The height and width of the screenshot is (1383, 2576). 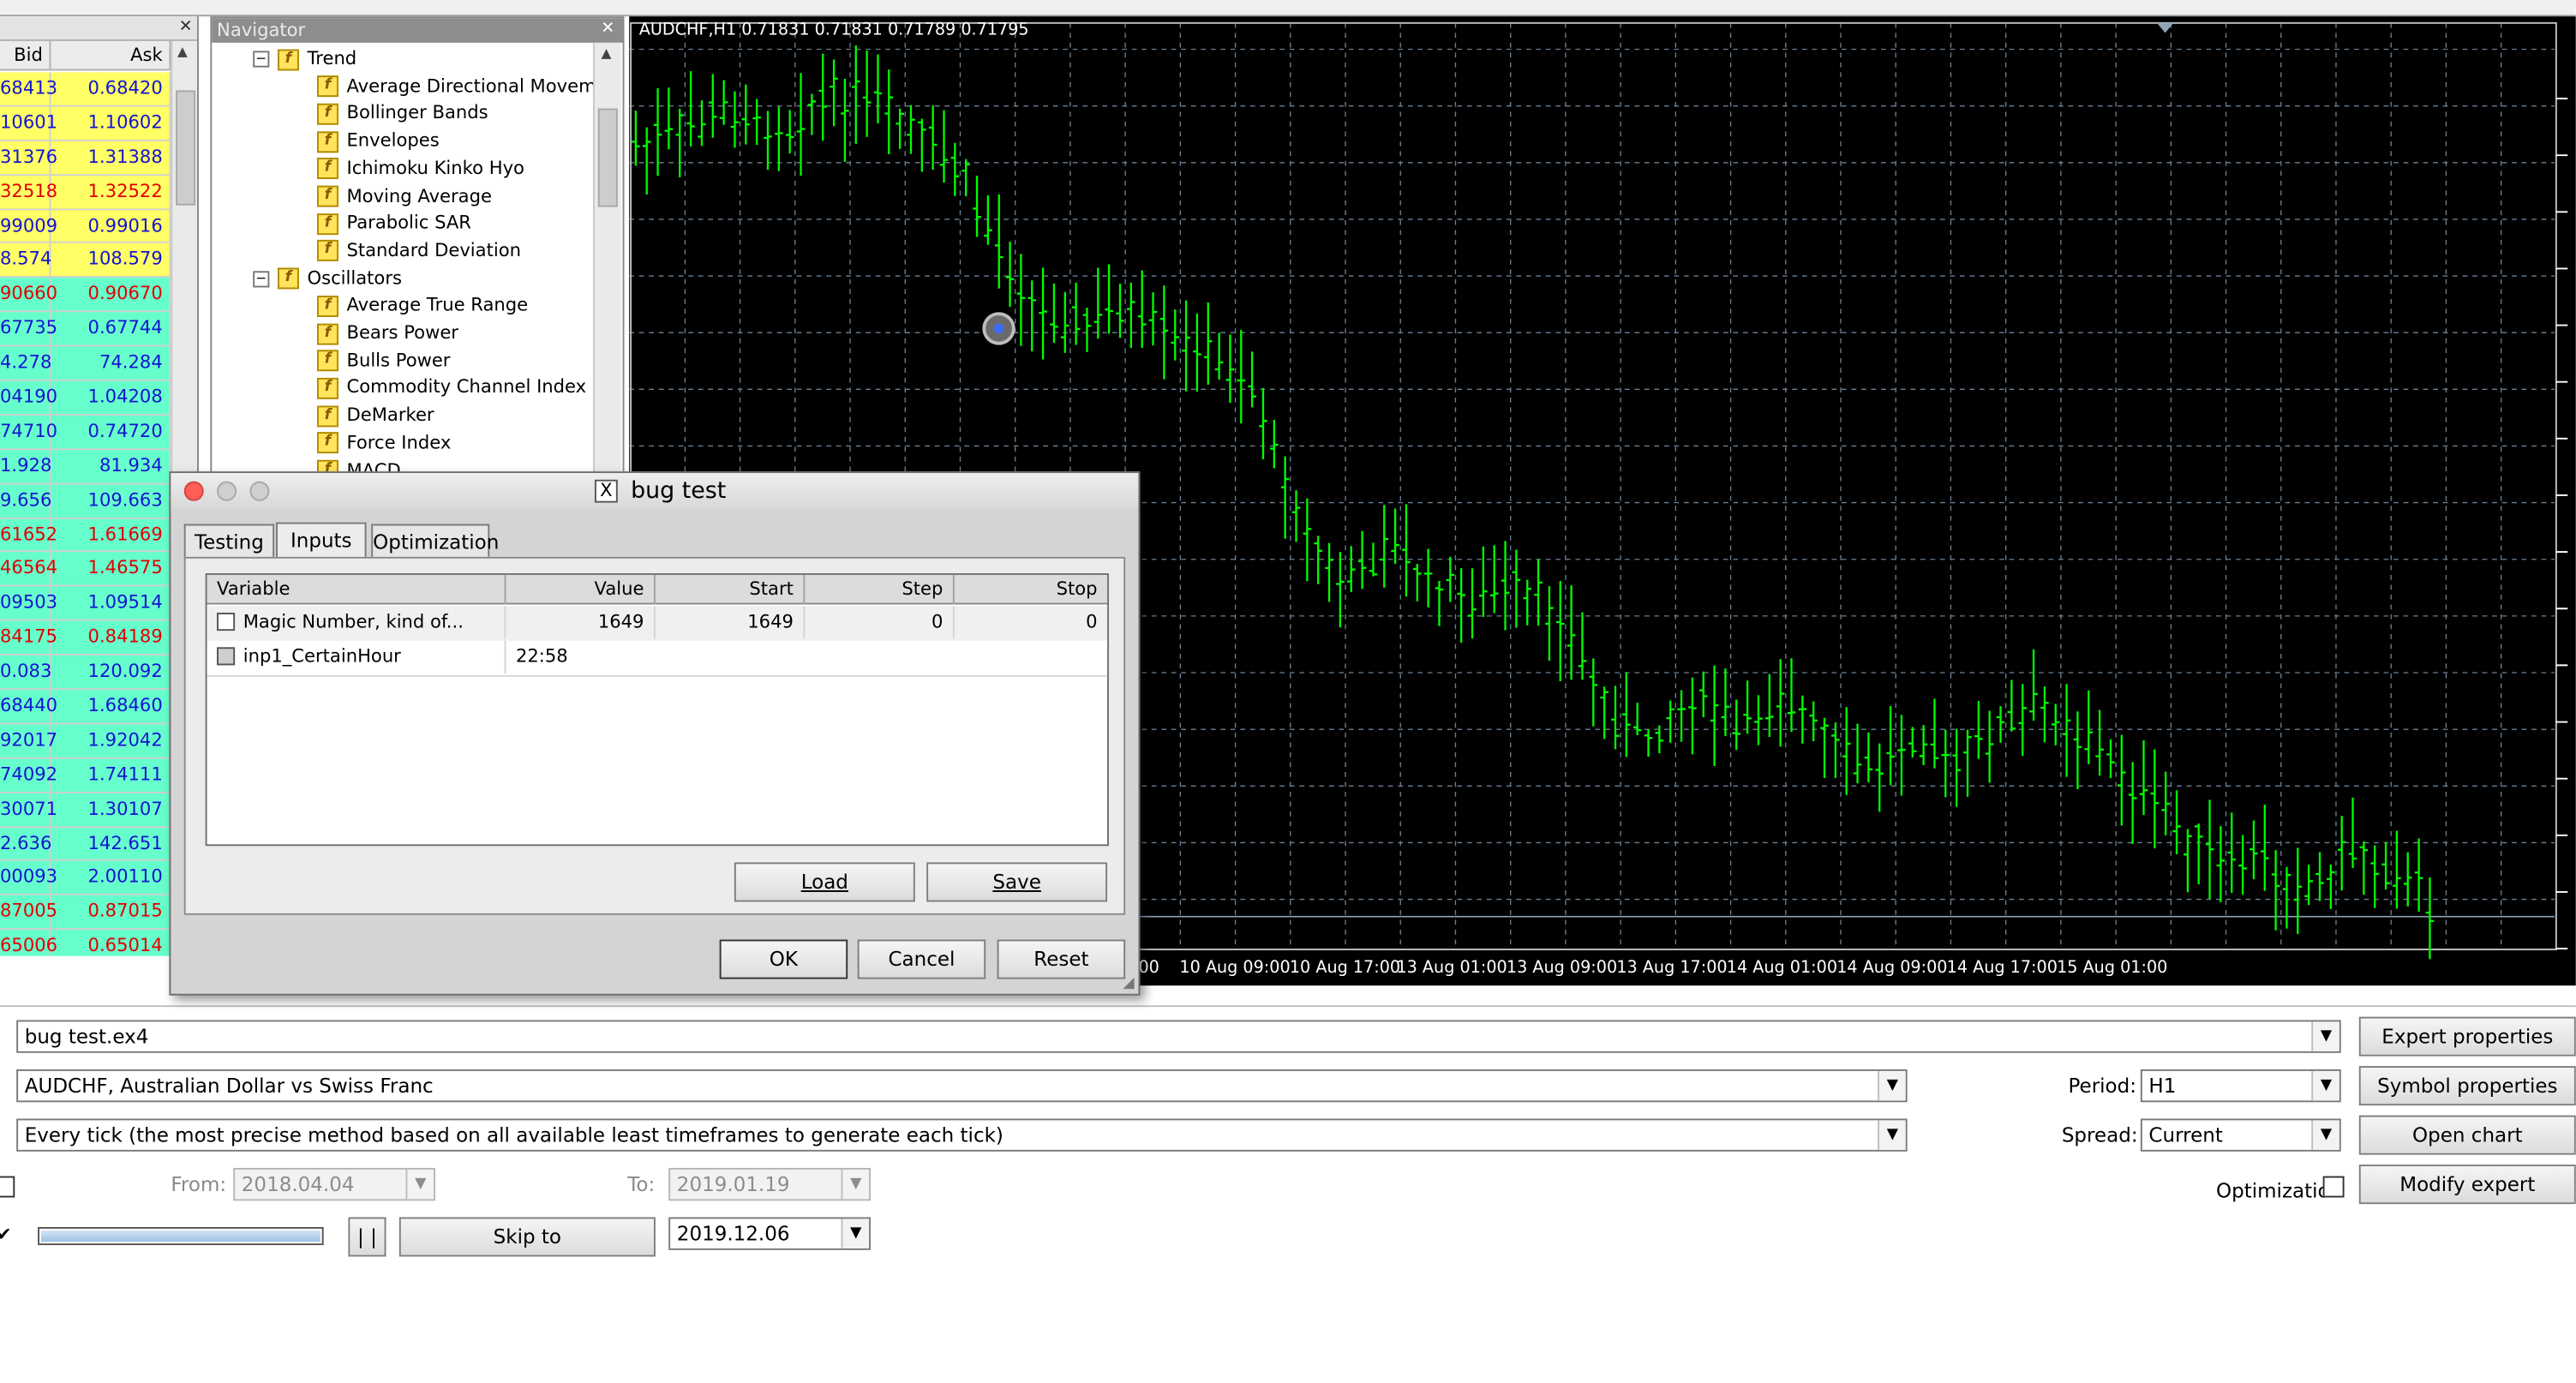 What do you see at coordinates (185, 28) in the screenshot?
I see `market-watch-close-icon: ✕` at bounding box center [185, 28].